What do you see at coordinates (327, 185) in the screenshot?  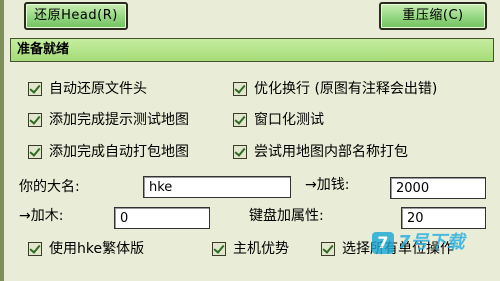 I see `money-label: →加钱:` at bounding box center [327, 185].